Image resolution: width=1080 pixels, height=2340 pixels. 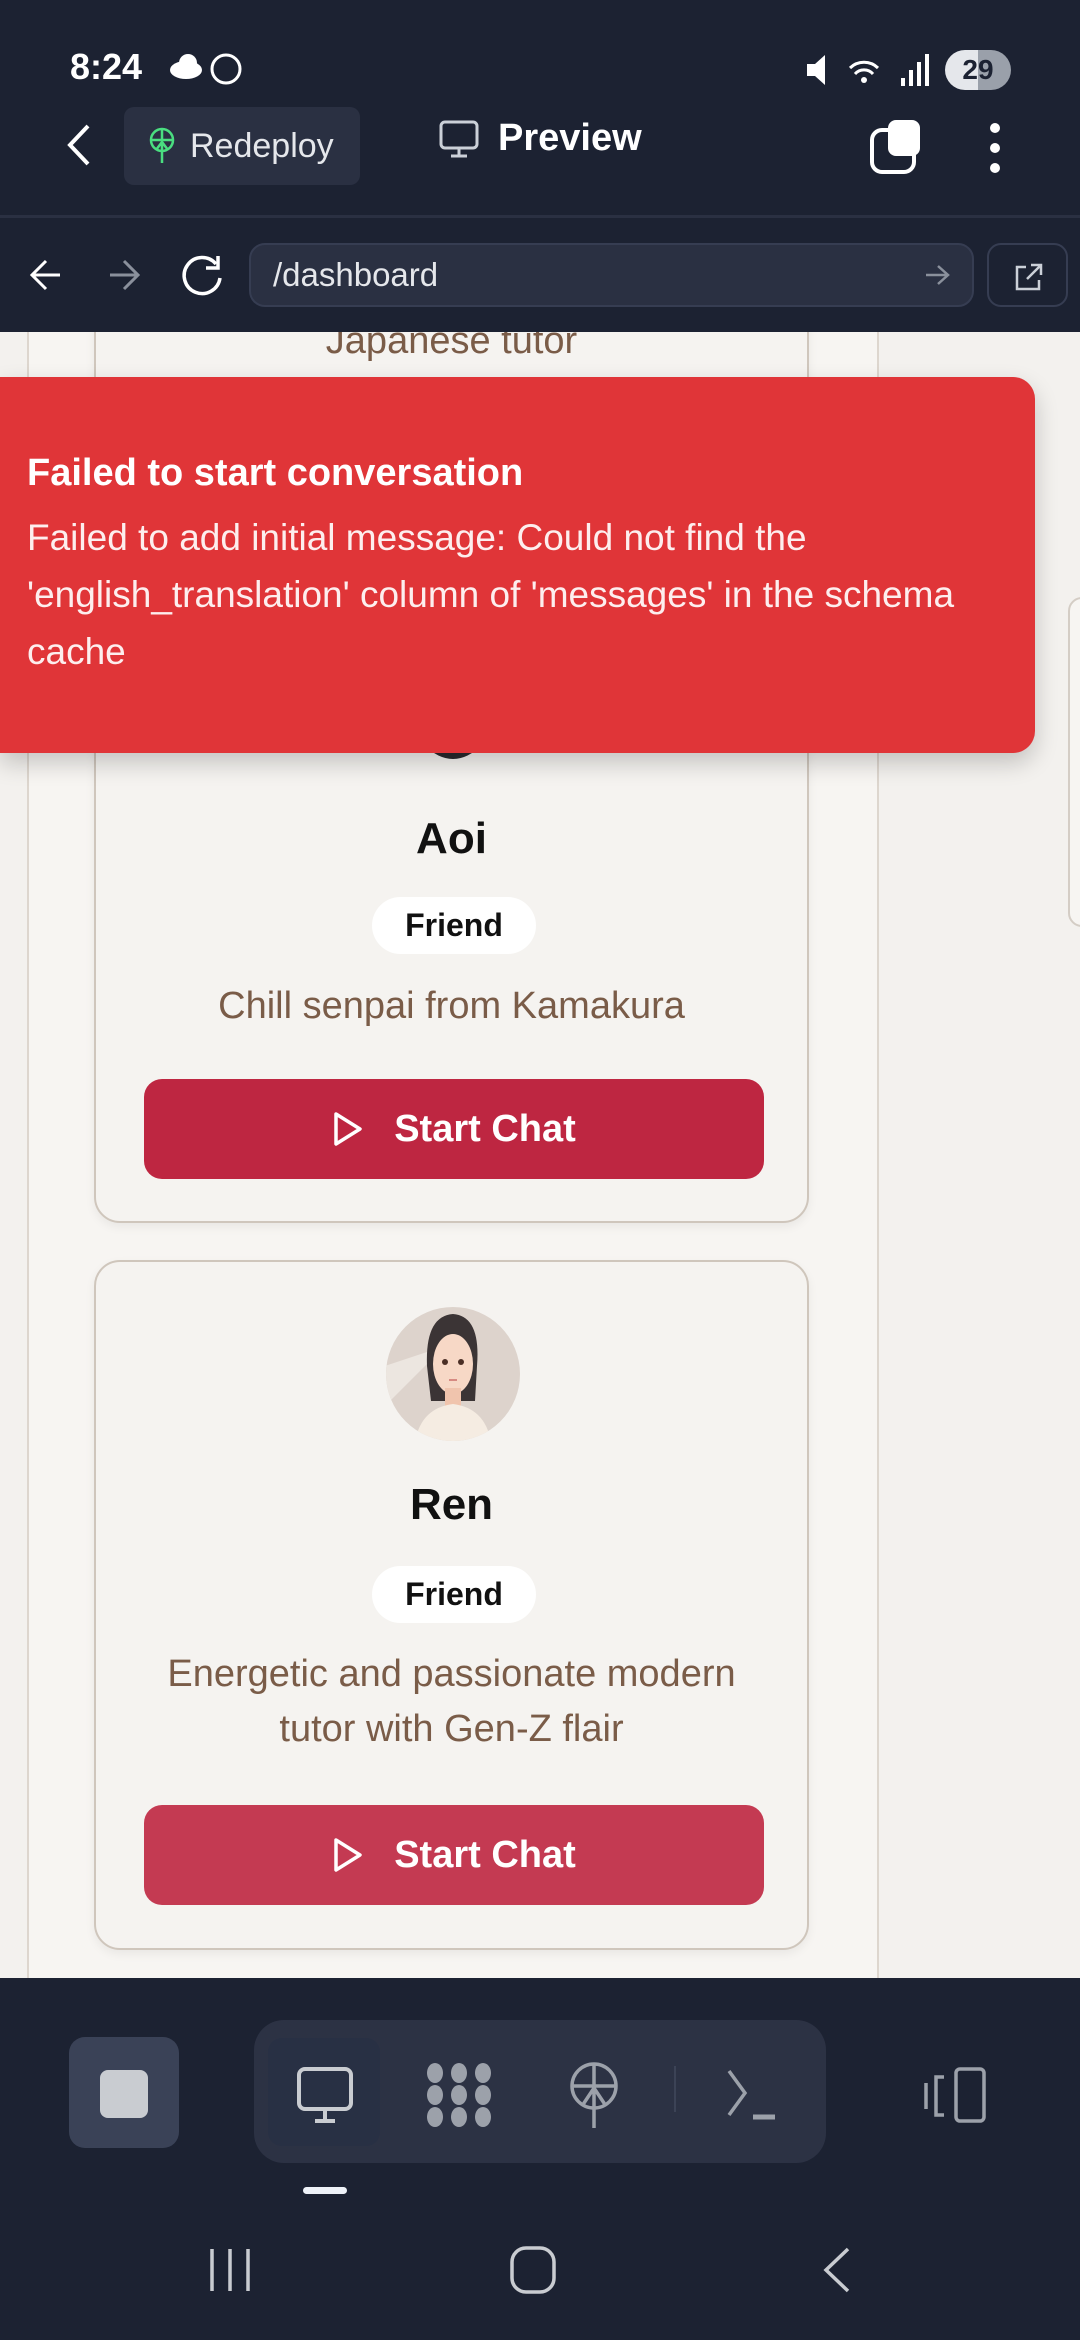 I want to click on card-name: Ren, so click(x=451, y=1504).